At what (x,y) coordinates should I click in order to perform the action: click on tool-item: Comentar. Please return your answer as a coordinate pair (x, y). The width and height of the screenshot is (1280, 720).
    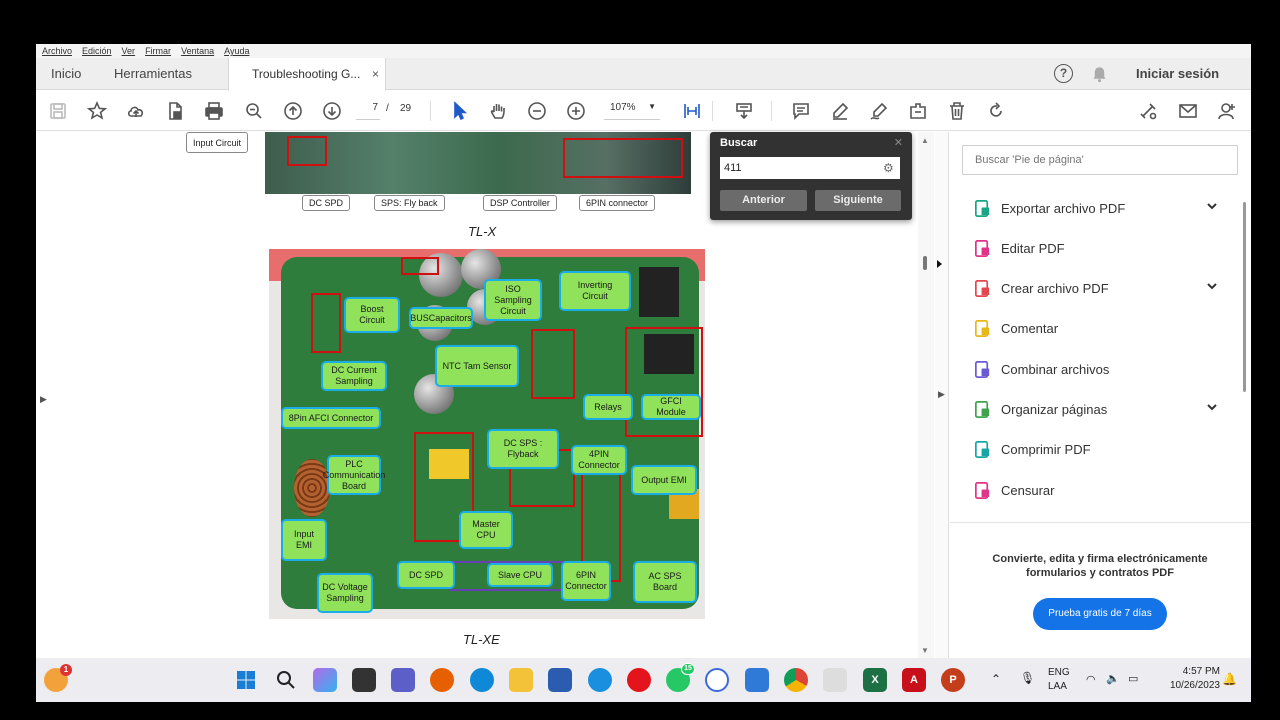
    Looking at the image, I should click on (1097, 328).